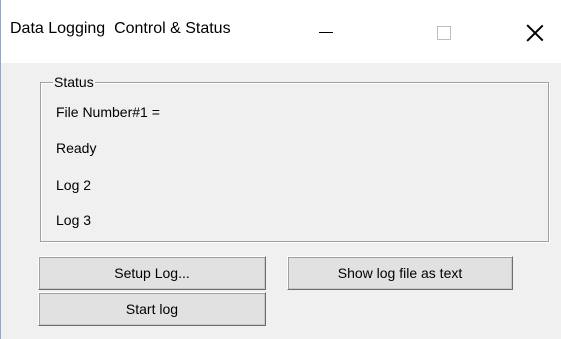  I want to click on minimize-icon, so click(326, 32).